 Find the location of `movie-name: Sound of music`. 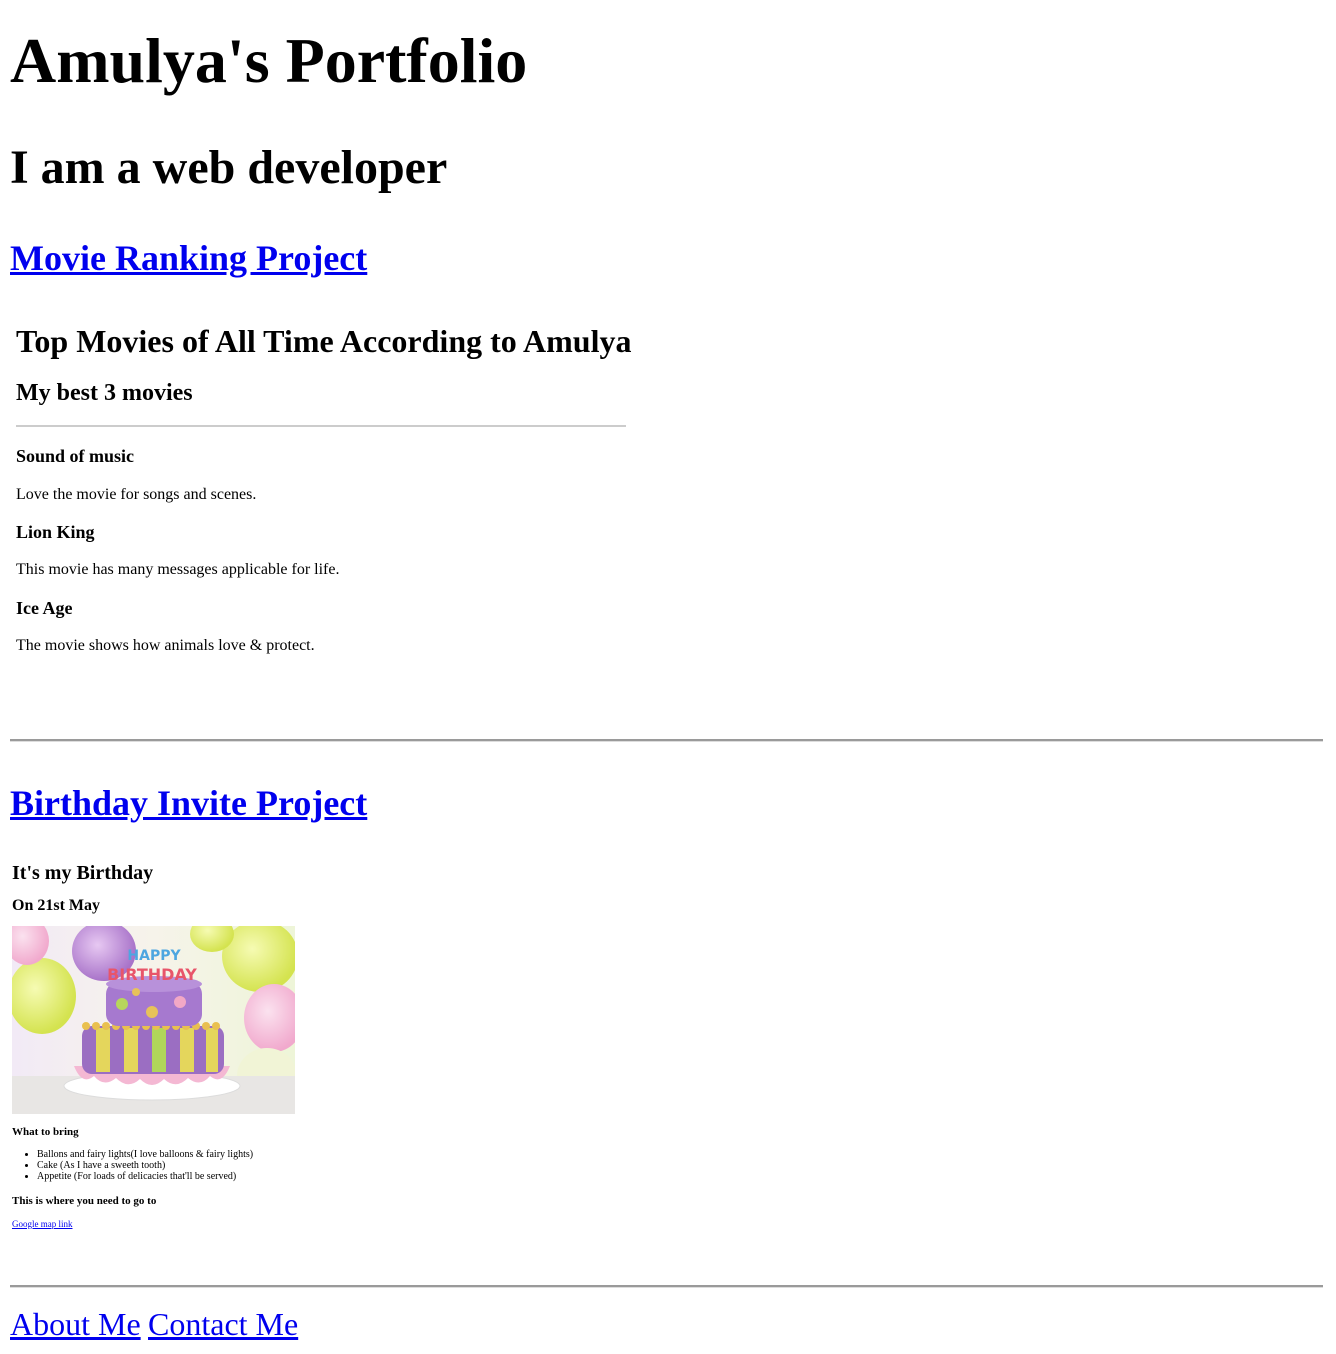

movie-name: Sound of music is located at coordinates (75, 456).